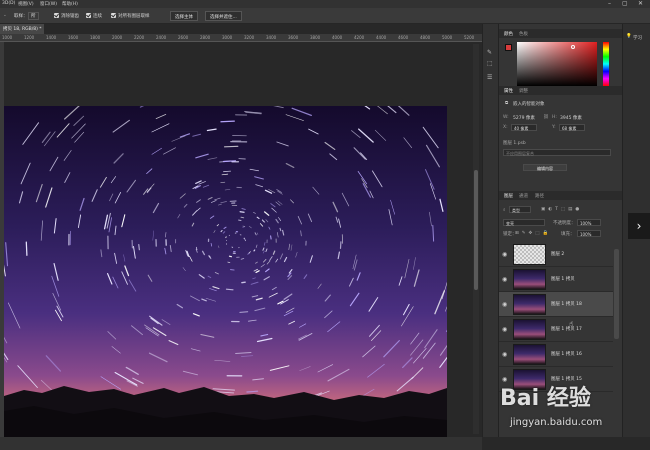 The height and width of the screenshot is (450, 650). I want to click on tab-adjustments: 调整, so click(523, 91).